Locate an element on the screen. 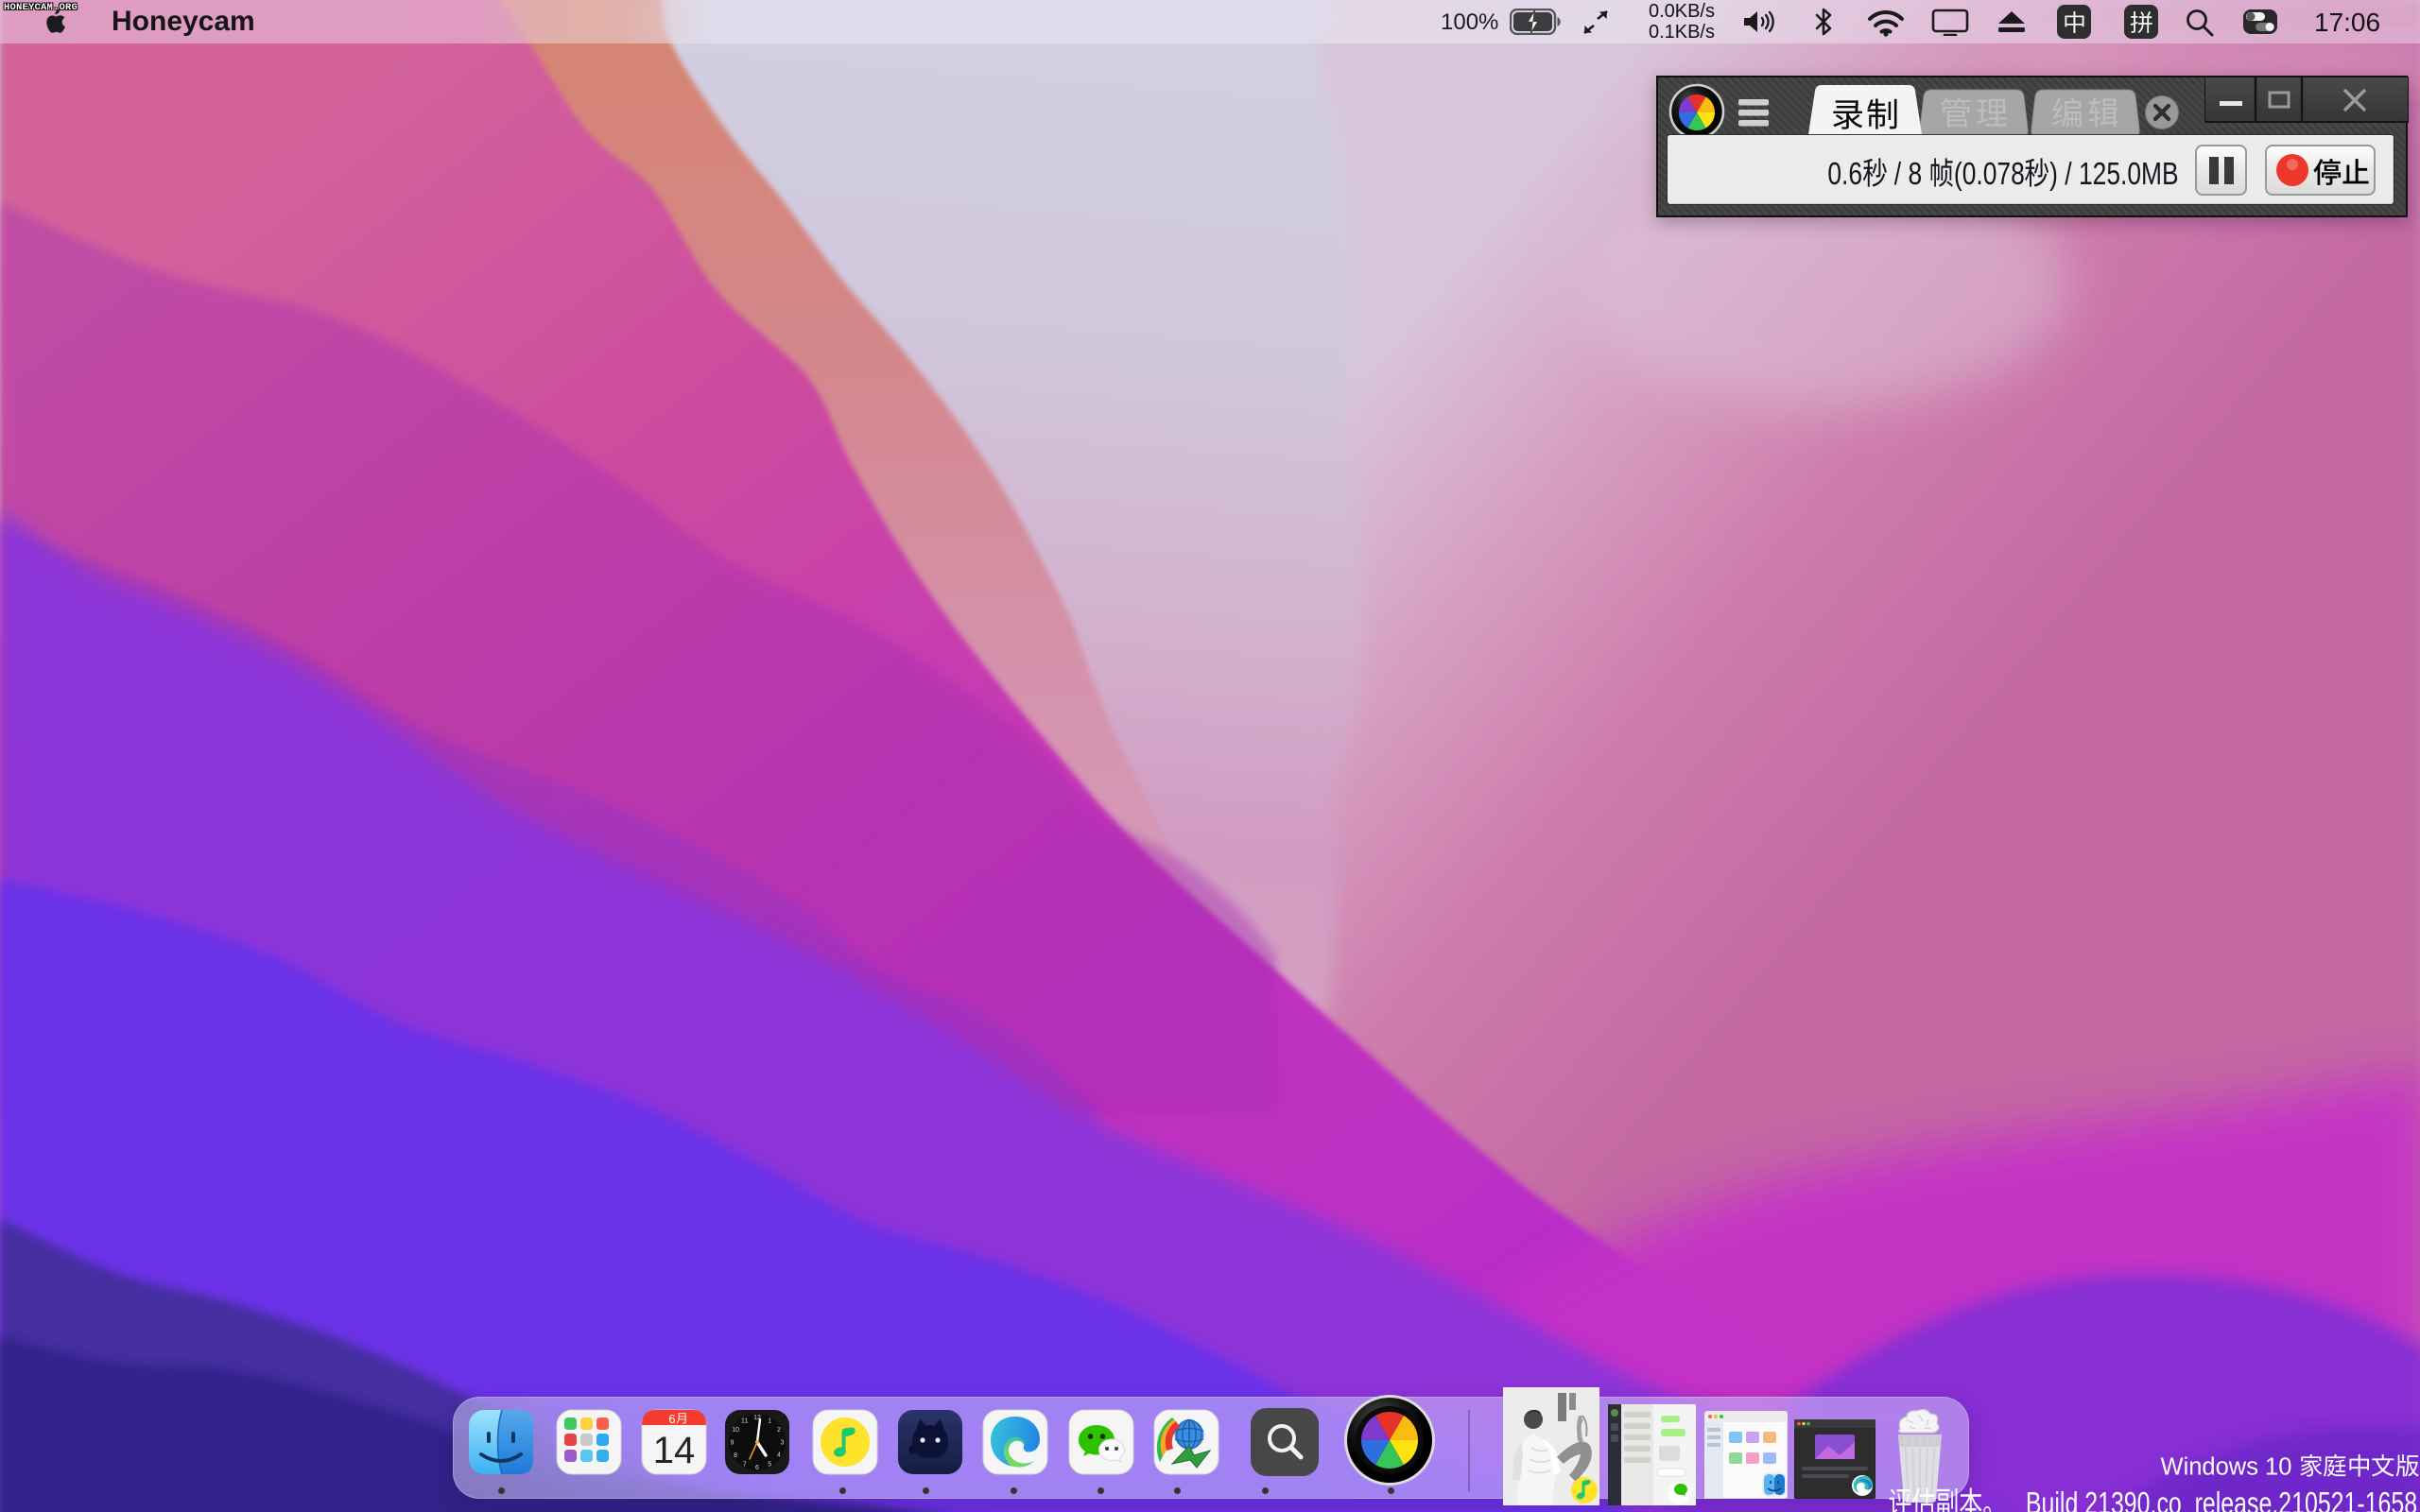 Image resolution: width=2420 pixels, height=1512 pixels. svg-text: 7 is located at coordinates (745, 1464).